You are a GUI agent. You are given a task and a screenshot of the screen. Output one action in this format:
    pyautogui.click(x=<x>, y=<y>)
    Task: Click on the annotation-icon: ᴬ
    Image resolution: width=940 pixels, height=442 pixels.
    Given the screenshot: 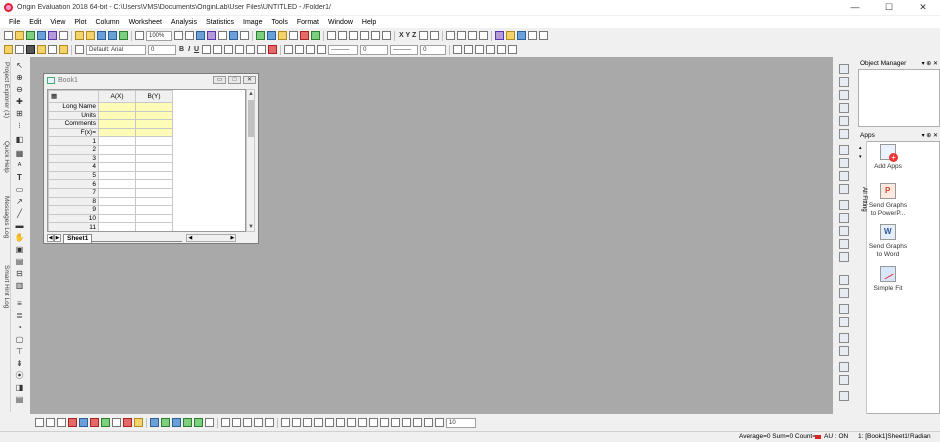 What is the action you would take?
    pyautogui.click(x=19, y=166)
    